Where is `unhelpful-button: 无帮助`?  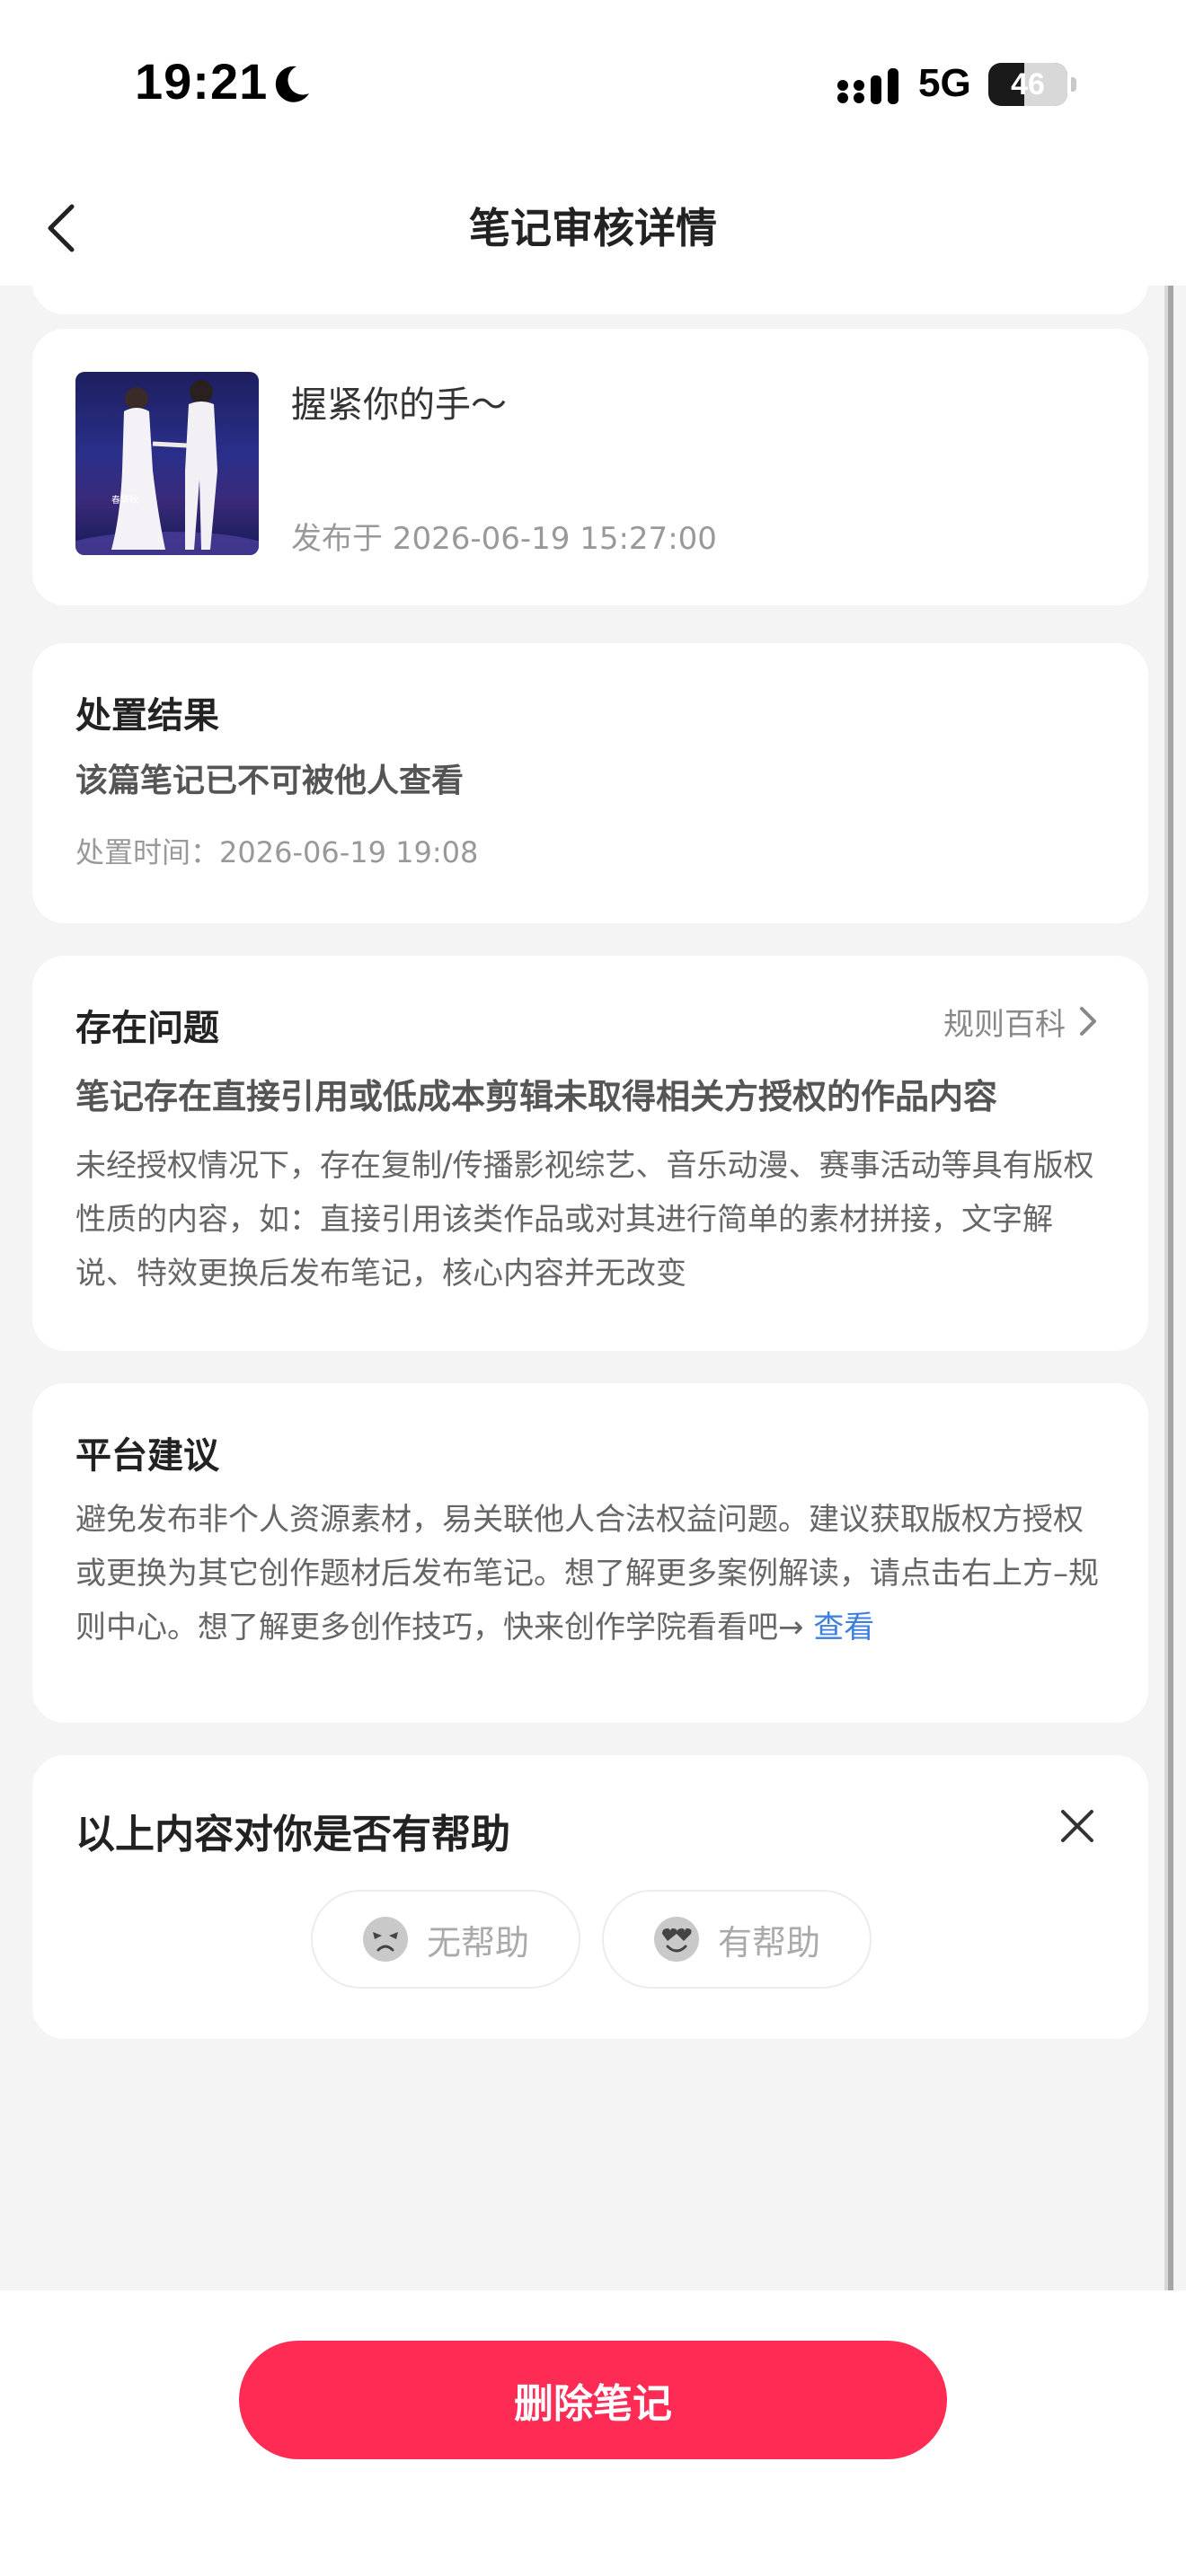
unhelpful-button: 无帮助 is located at coordinates (445, 1939).